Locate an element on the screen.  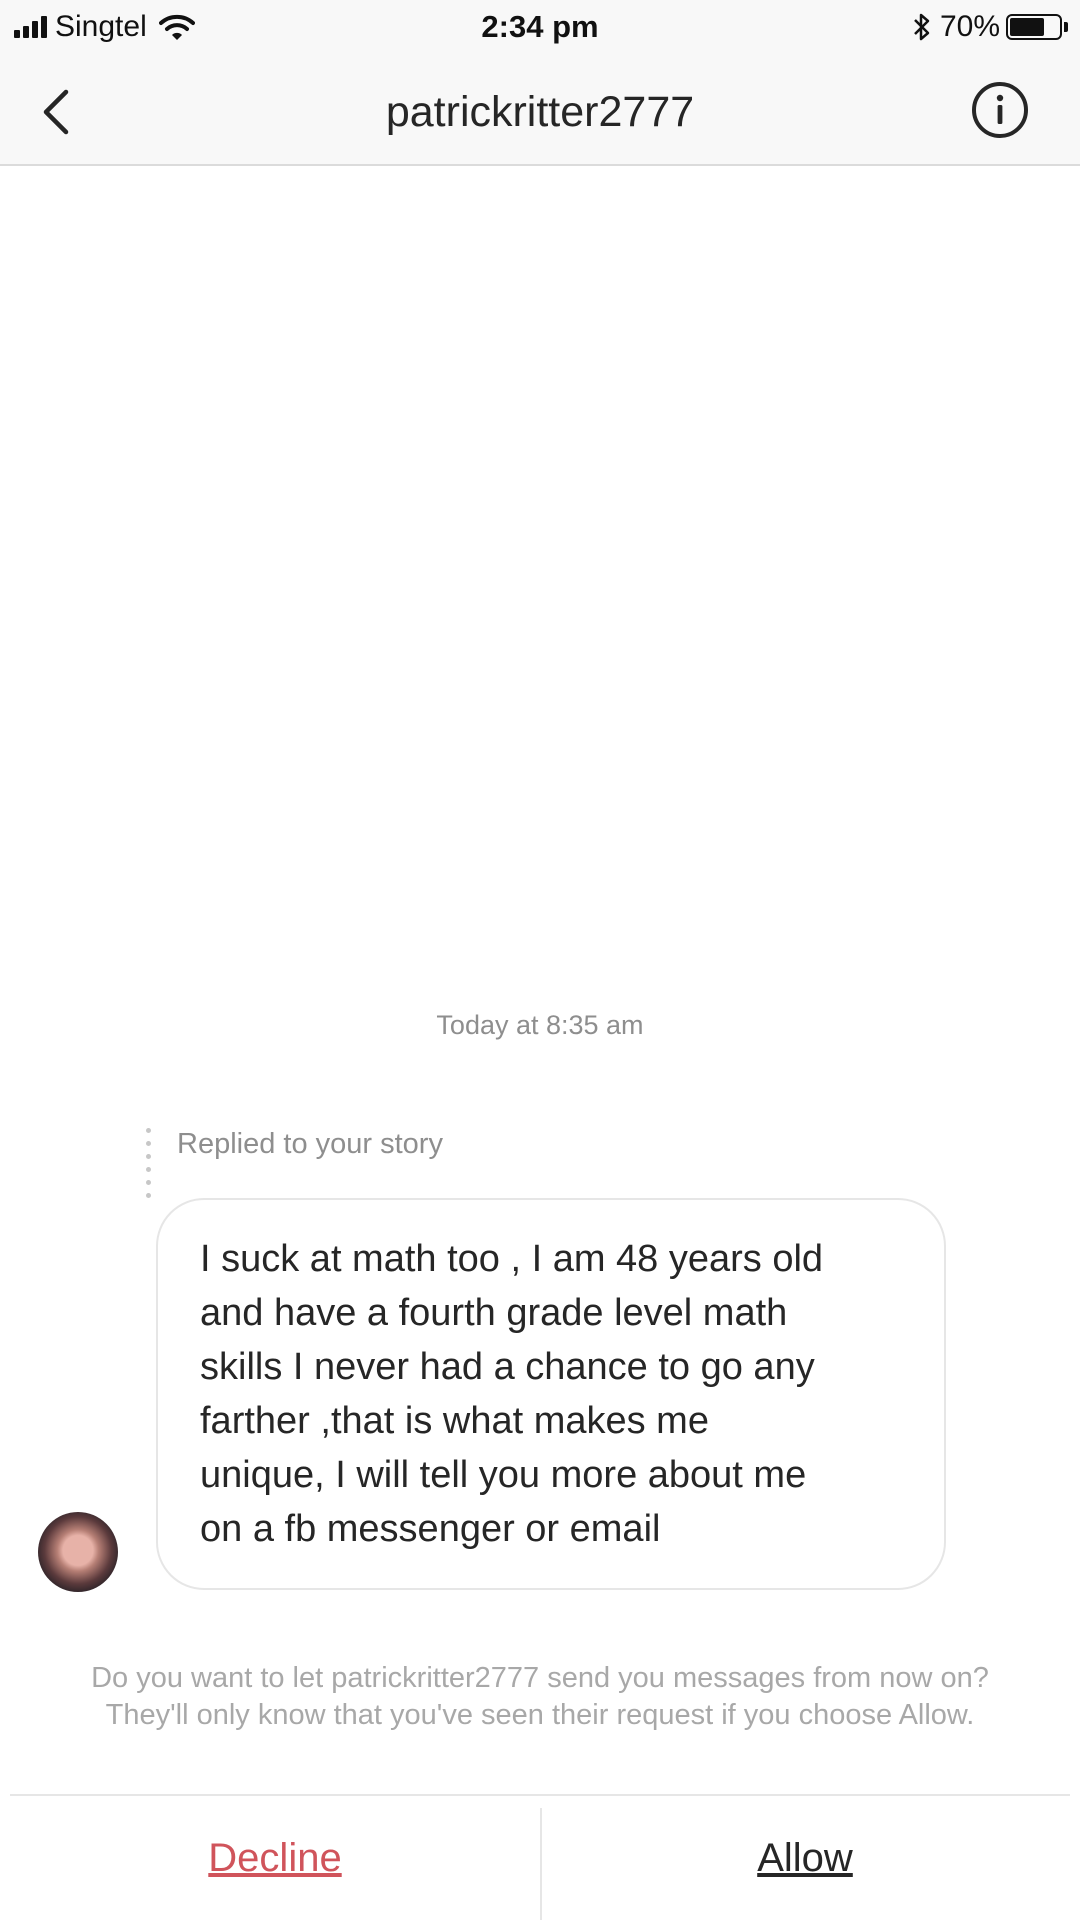
message-timestamp: Today at 8:35 am is located at coordinates (540, 1025).